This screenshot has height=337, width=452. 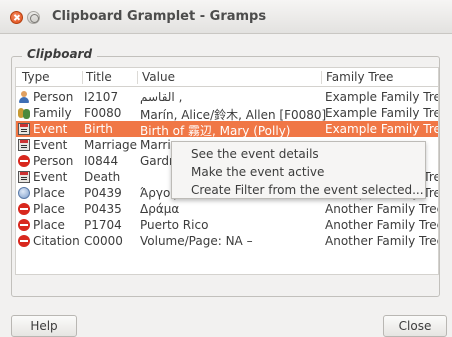 I want to click on help-button: Help, so click(x=44, y=326).